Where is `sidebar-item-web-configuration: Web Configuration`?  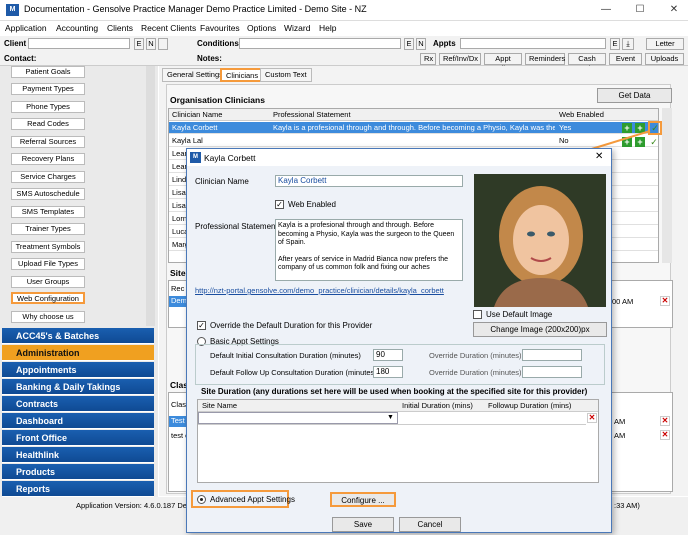 sidebar-item-web-configuration: Web Configuration is located at coordinates (48, 298).